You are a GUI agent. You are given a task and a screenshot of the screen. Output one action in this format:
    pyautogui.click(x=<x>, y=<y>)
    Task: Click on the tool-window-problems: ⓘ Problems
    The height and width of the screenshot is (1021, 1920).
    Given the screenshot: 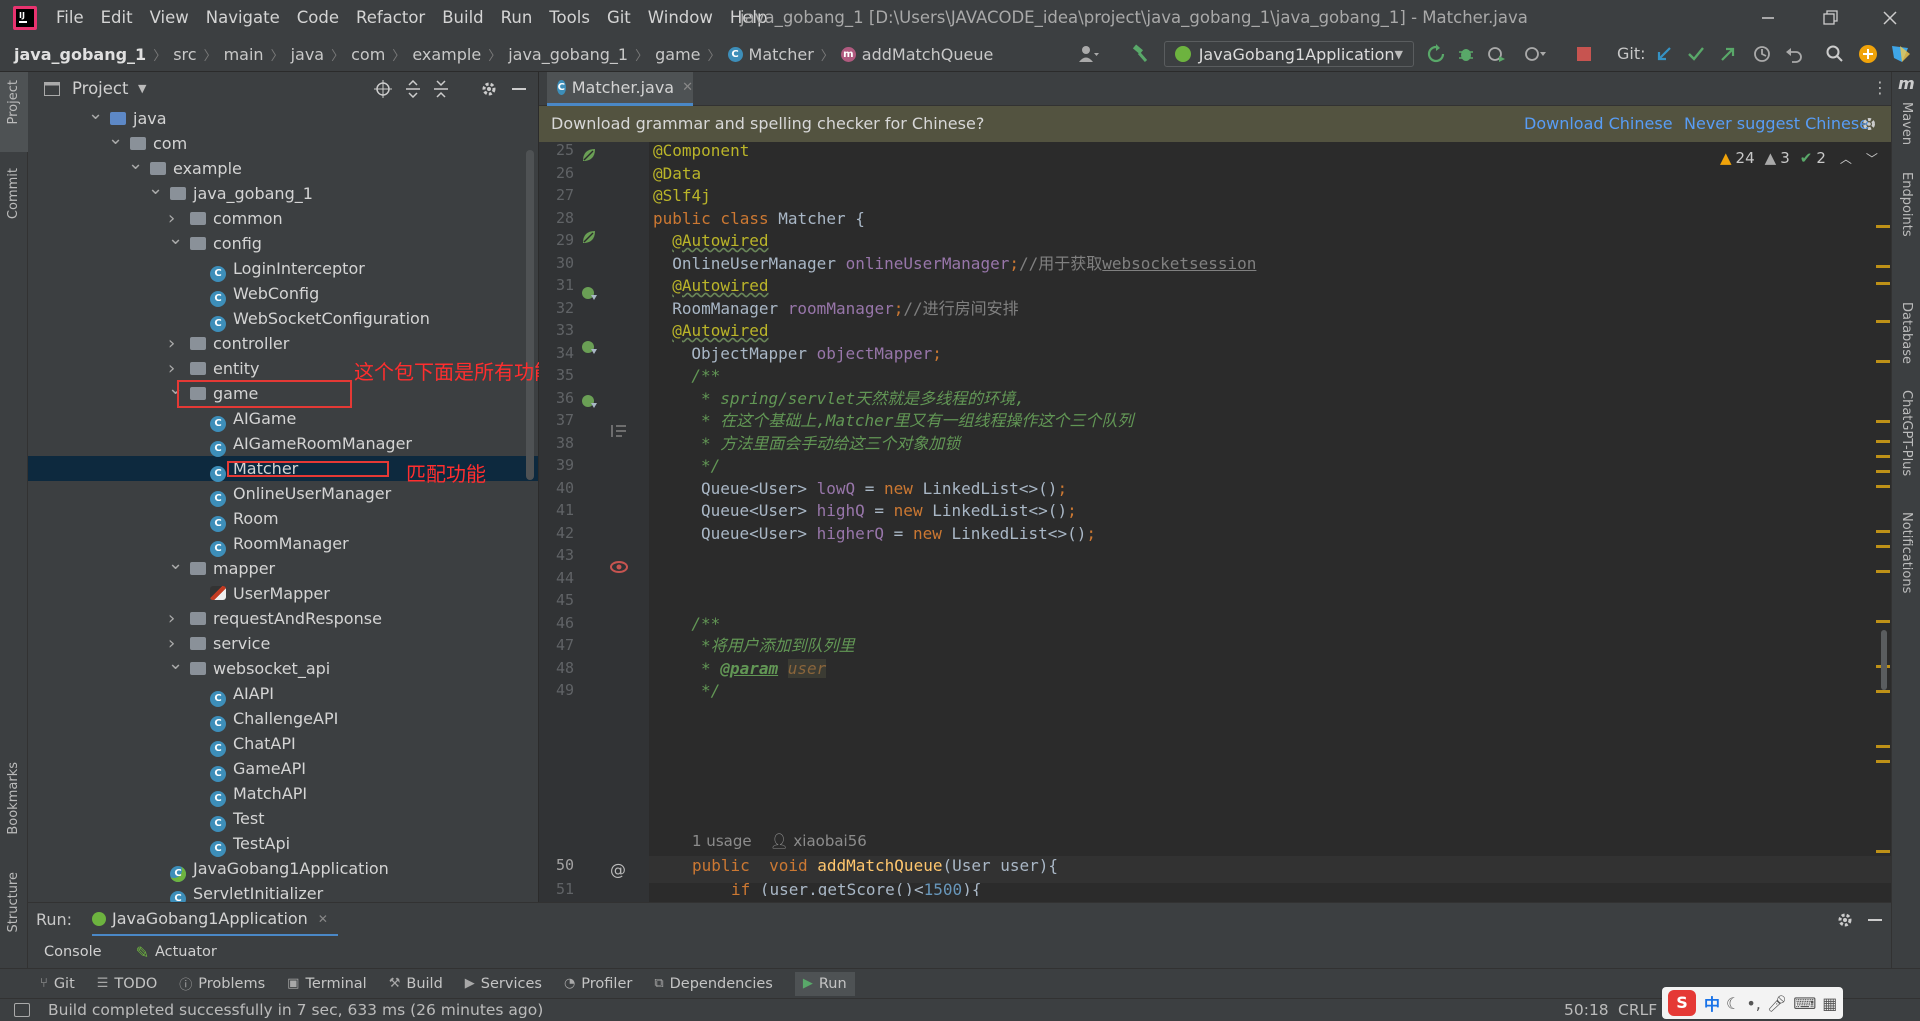 What is the action you would take?
    pyautogui.click(x=222, y=984)
    